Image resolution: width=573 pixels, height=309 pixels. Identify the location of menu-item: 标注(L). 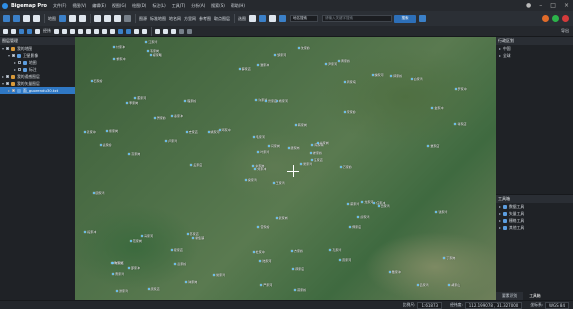
(158, 6).